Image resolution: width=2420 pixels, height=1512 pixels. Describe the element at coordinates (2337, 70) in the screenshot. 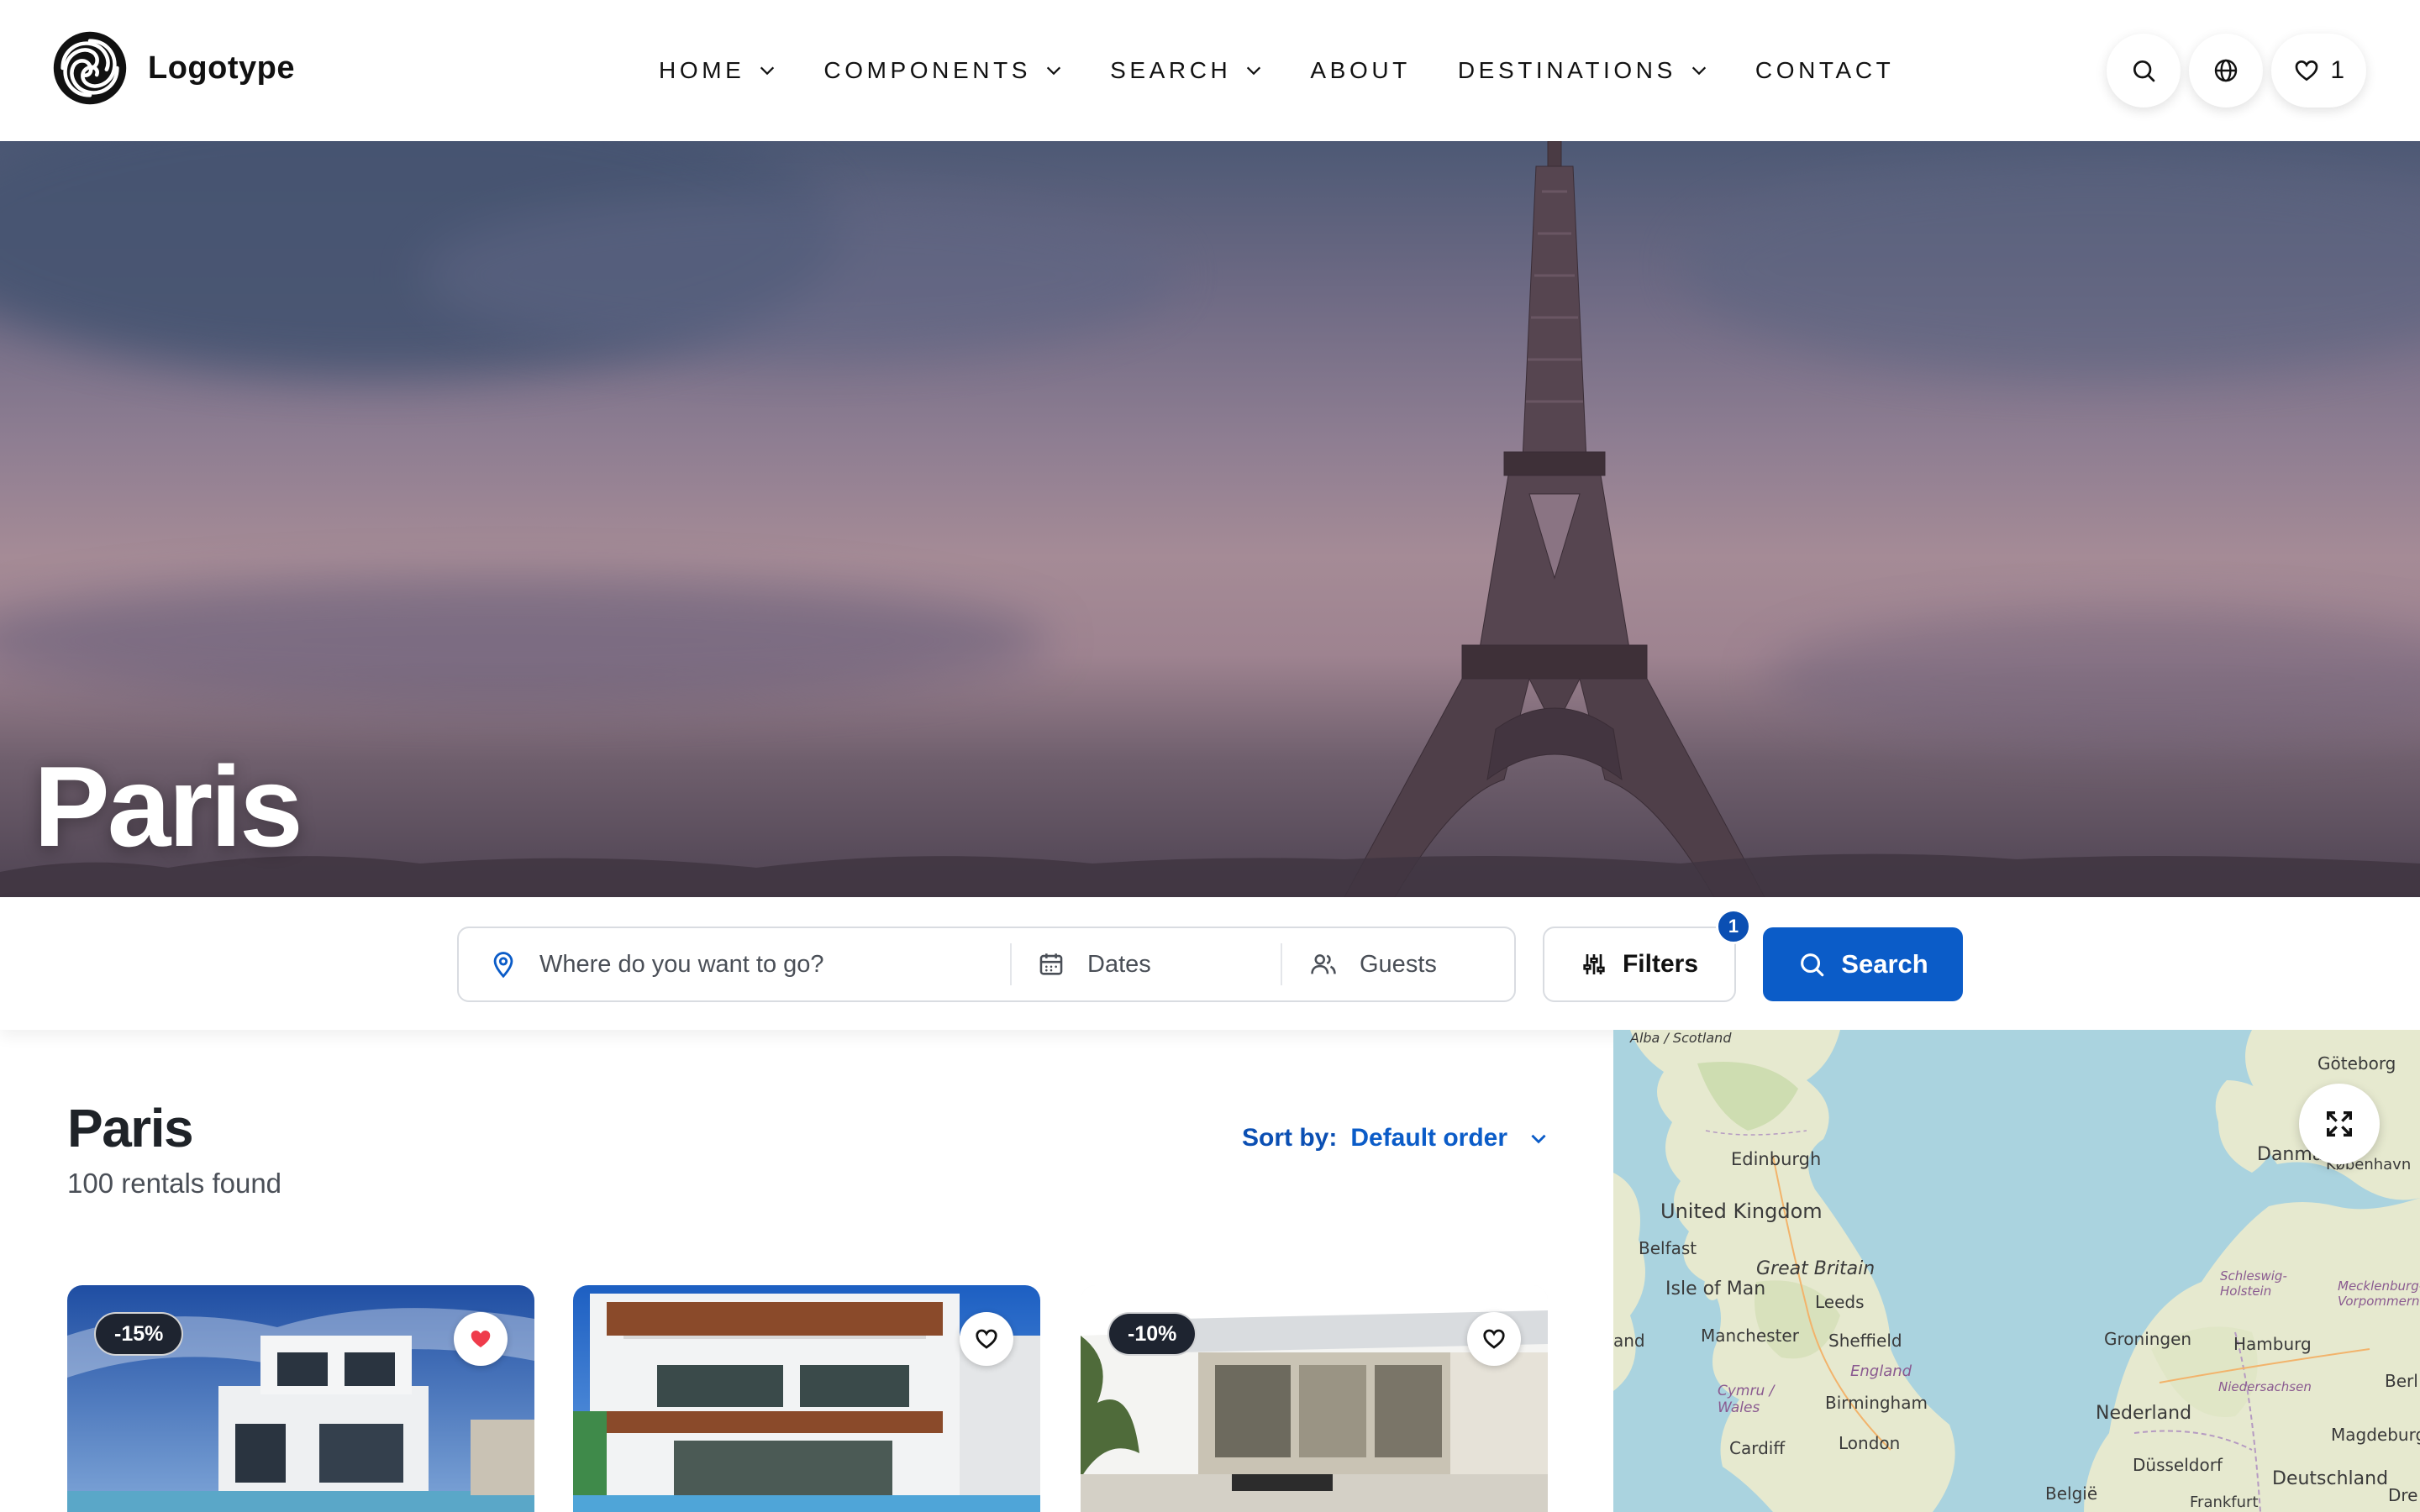

I see `favorites-count: 1` at that location.